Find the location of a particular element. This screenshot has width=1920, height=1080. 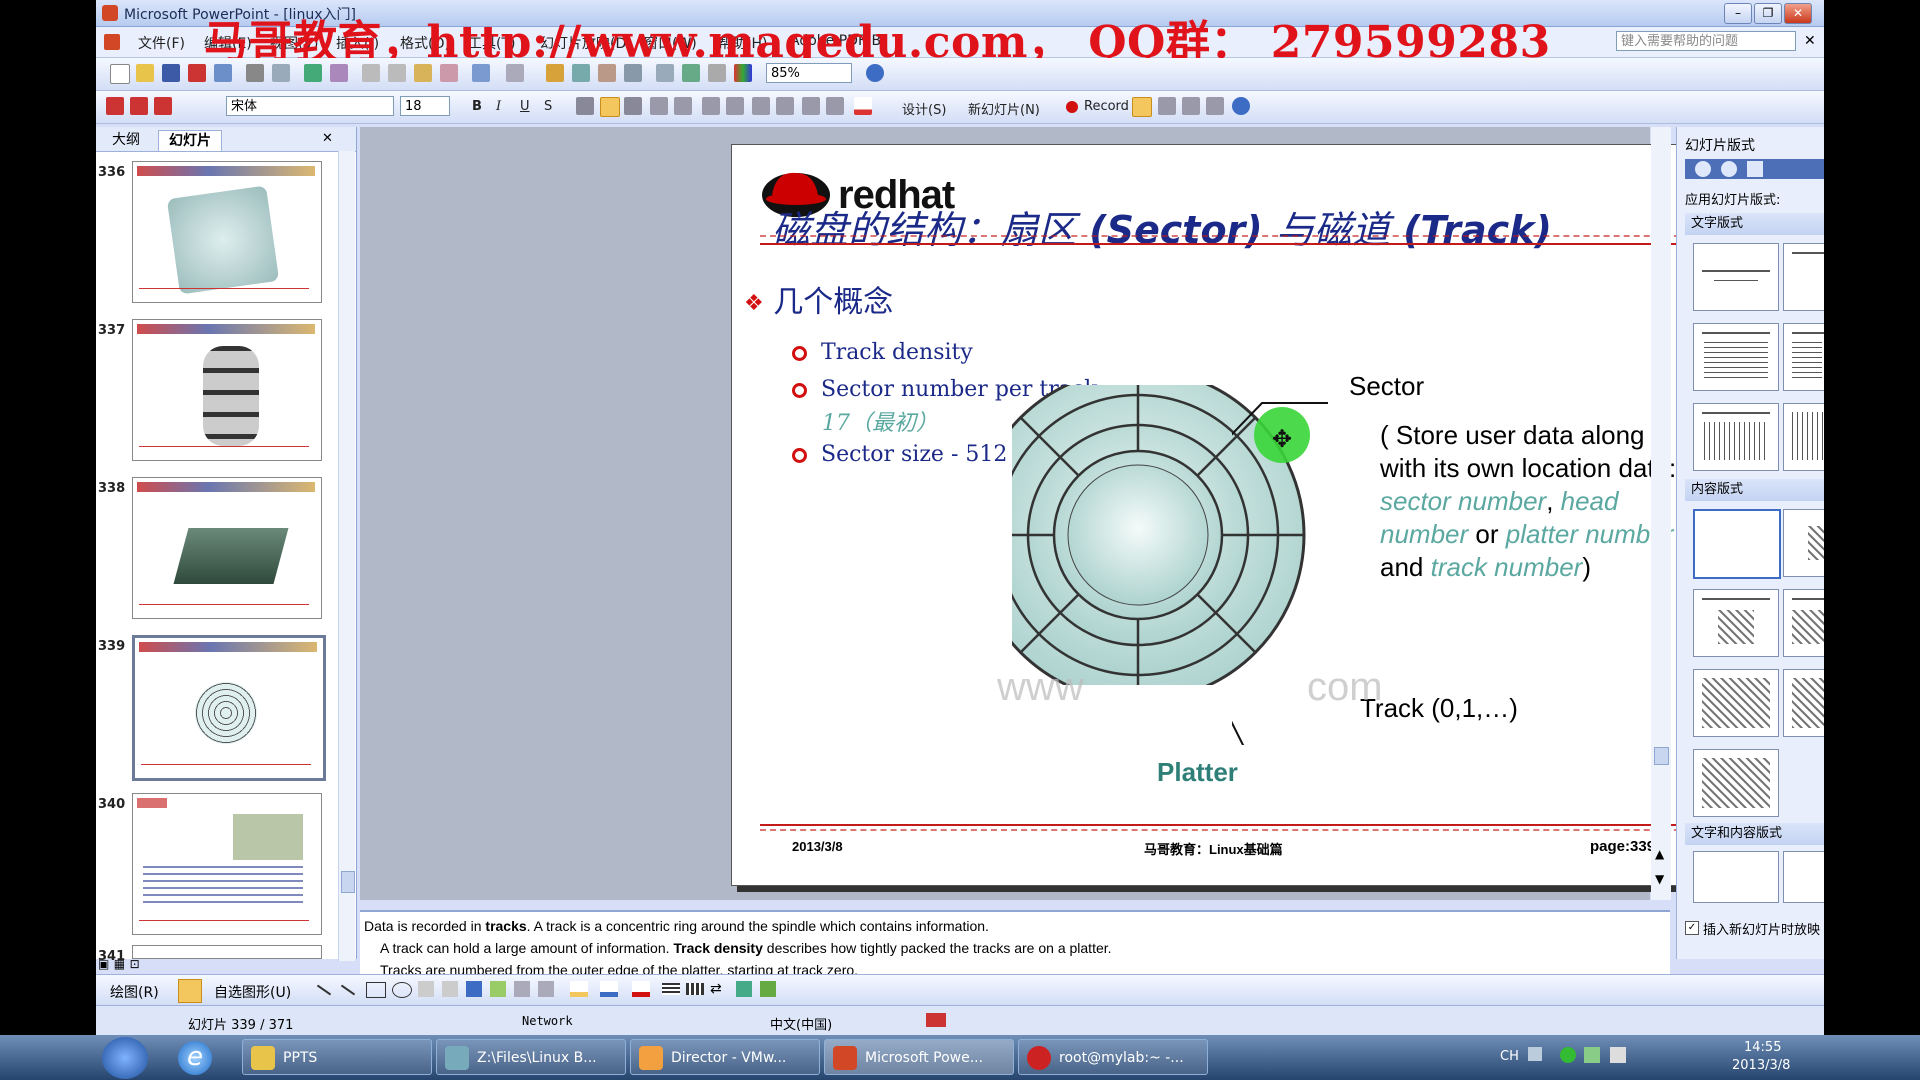

new-slide-button: 新幻灯片(N) is located at coordinates (1004, 108).